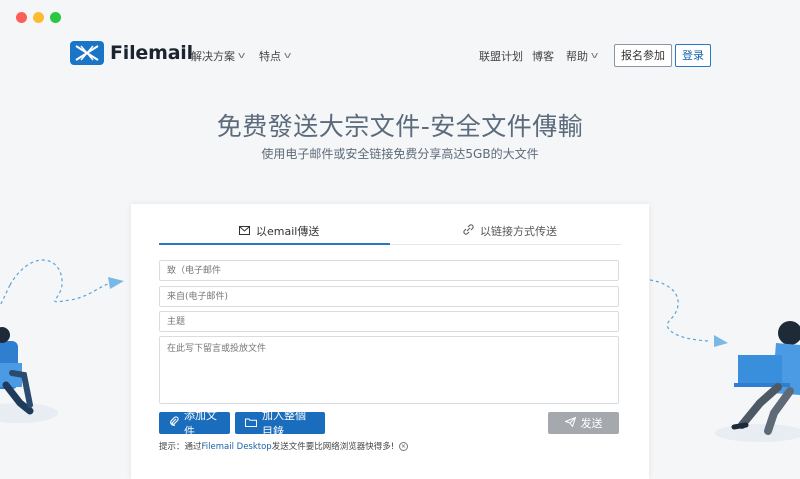  I want to click on signup-button: 报名参加, so click(643, 55).